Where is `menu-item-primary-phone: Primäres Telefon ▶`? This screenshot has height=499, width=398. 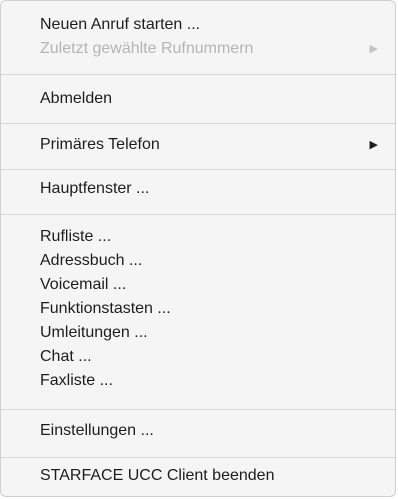 menu-item-primary-phone: Primäres Telefon ▶ is located at coordinates (198, 145).